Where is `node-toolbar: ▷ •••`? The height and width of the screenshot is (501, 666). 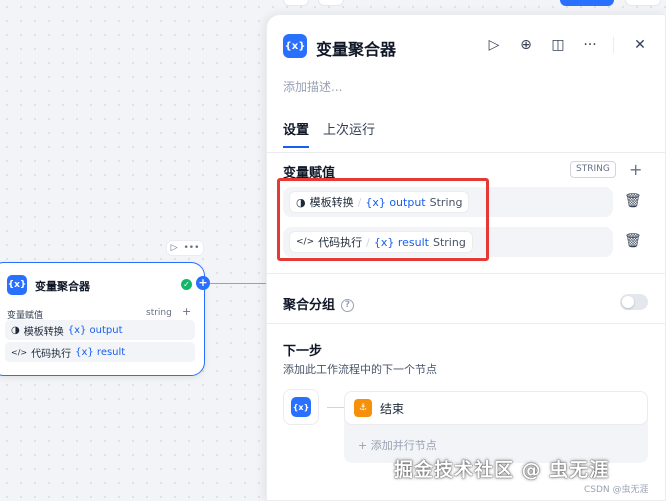
node-toolbar: ▷ ••• is located at coordinates (185, 248).